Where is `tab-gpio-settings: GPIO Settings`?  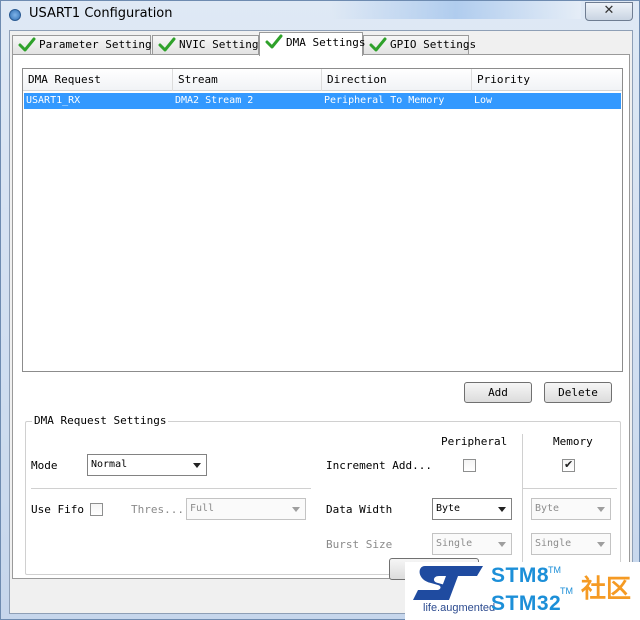
tab-gpio-settings: GPIO Settings is located at coordinates (419, 45).